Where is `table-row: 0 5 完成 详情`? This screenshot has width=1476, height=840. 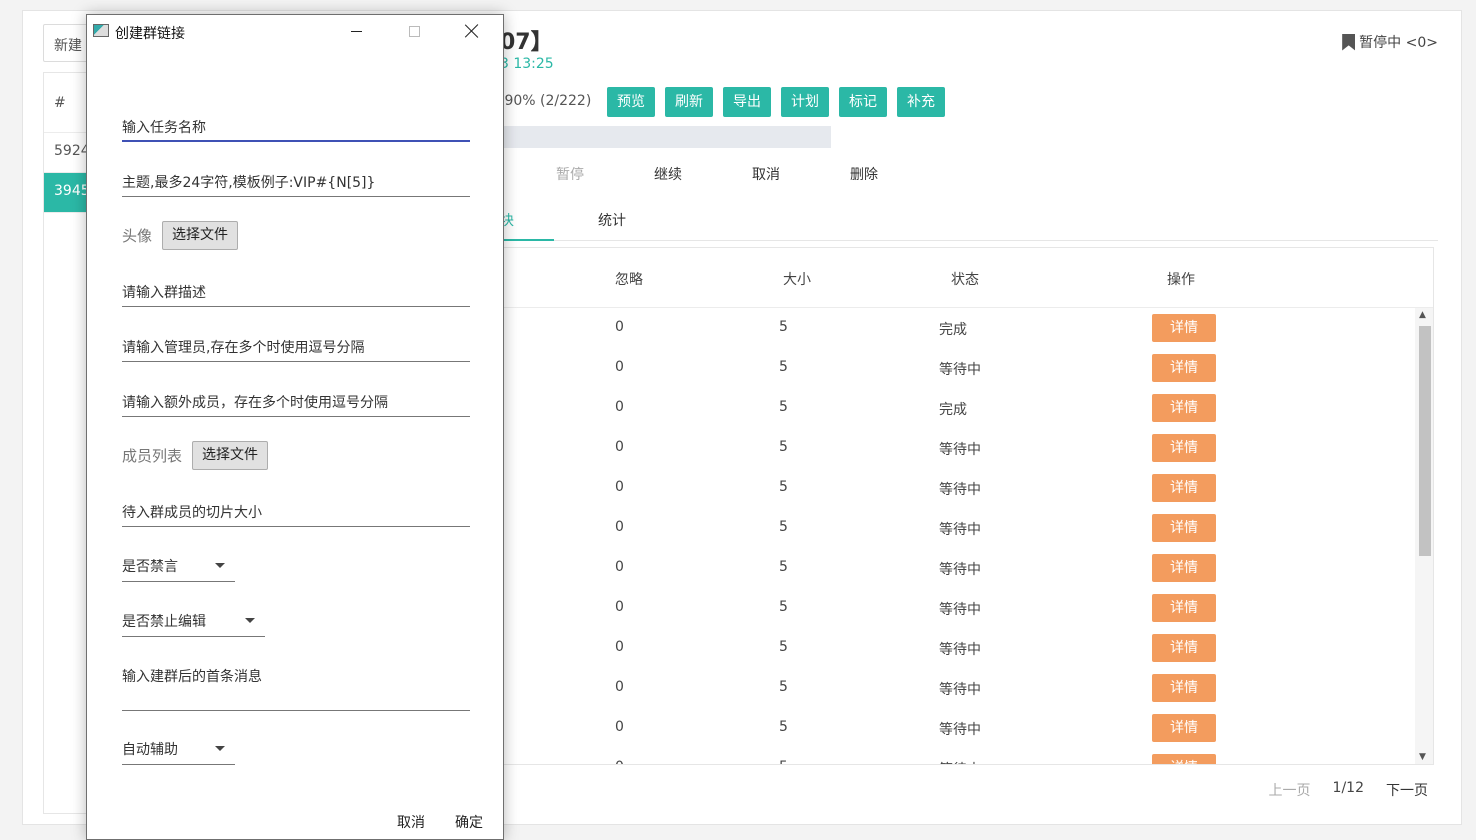
table-row: 0 5 完成 详情 is located at coordinates (959, 408).